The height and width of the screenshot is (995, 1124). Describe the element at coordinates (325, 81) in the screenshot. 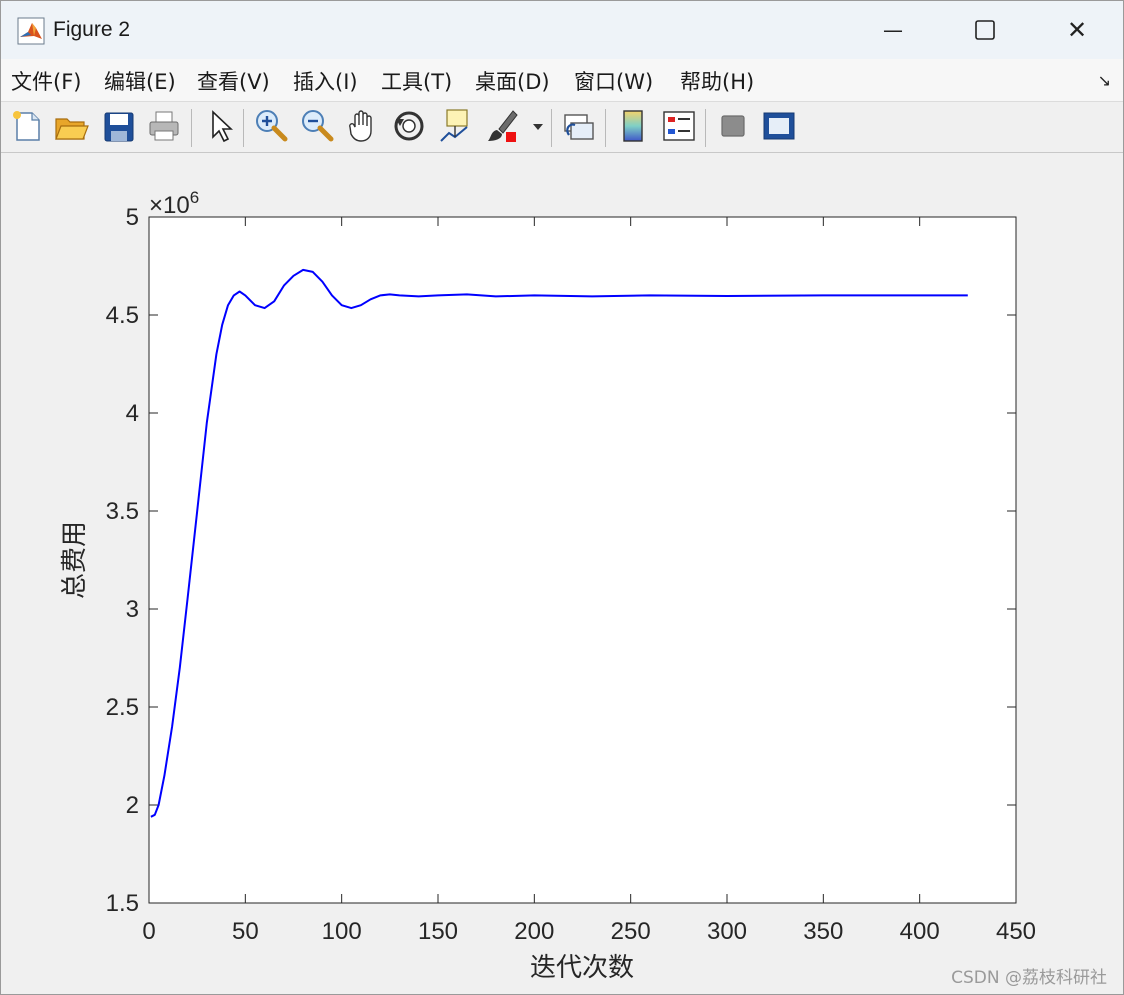

I see `menu-insert: 插入(I)` at that location.